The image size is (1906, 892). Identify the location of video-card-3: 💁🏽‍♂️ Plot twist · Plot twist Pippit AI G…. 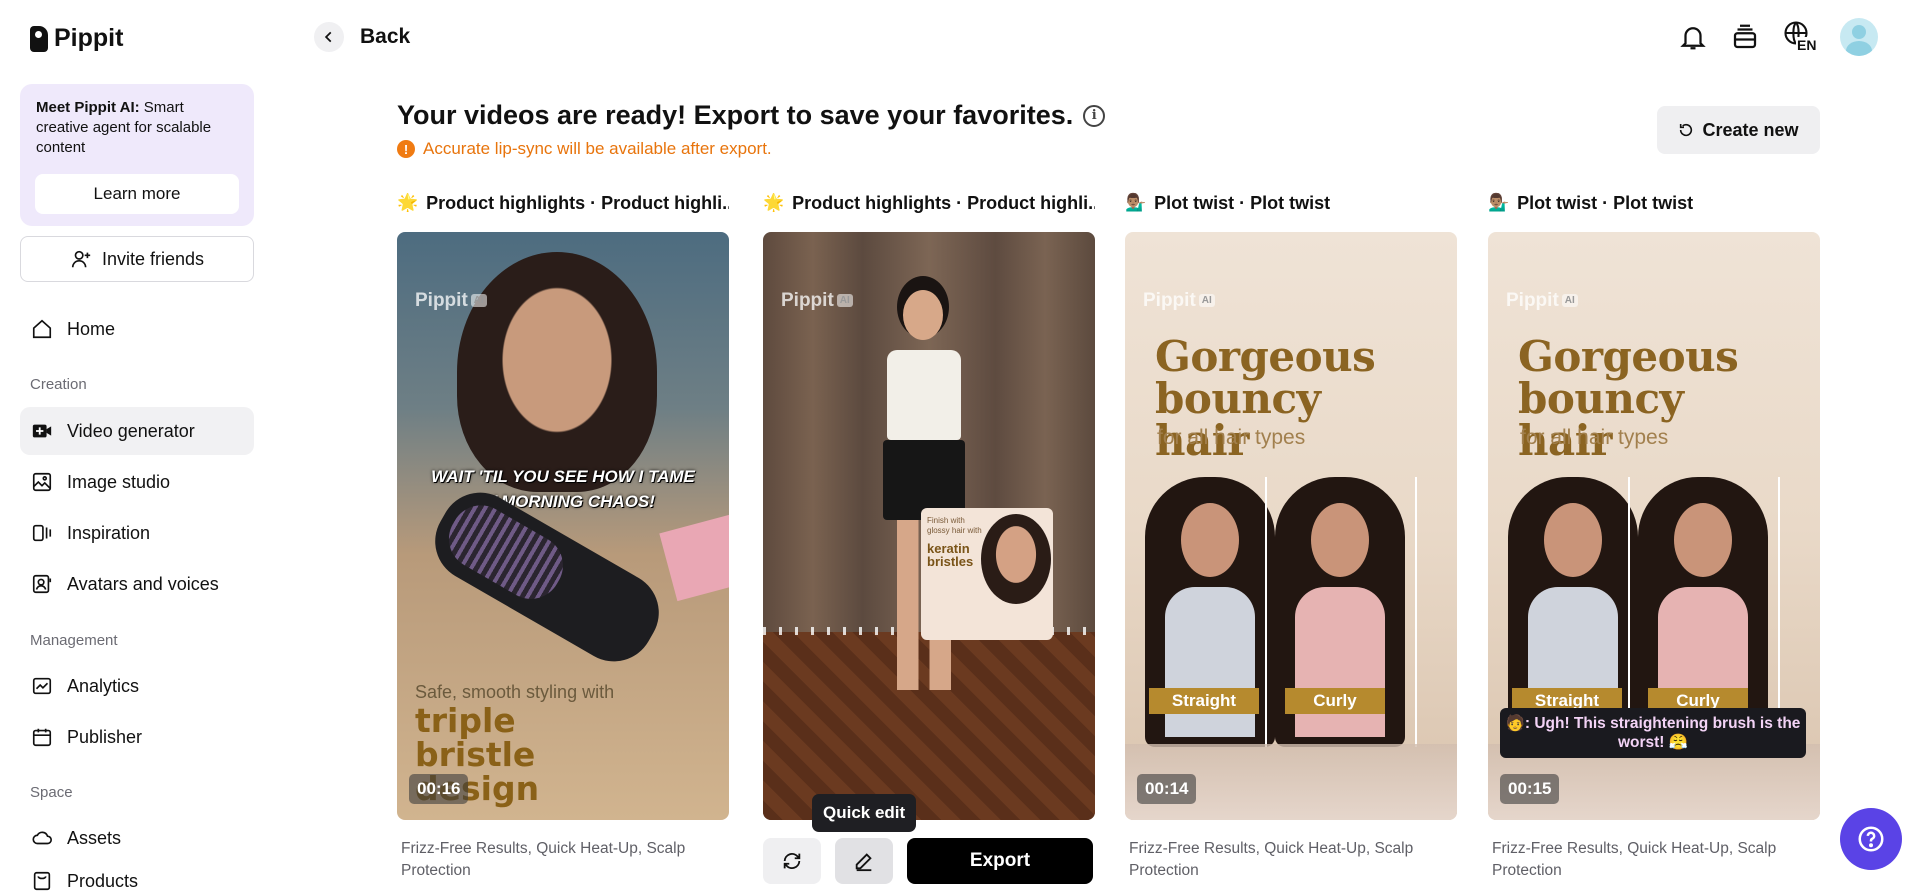
(1291, 534).